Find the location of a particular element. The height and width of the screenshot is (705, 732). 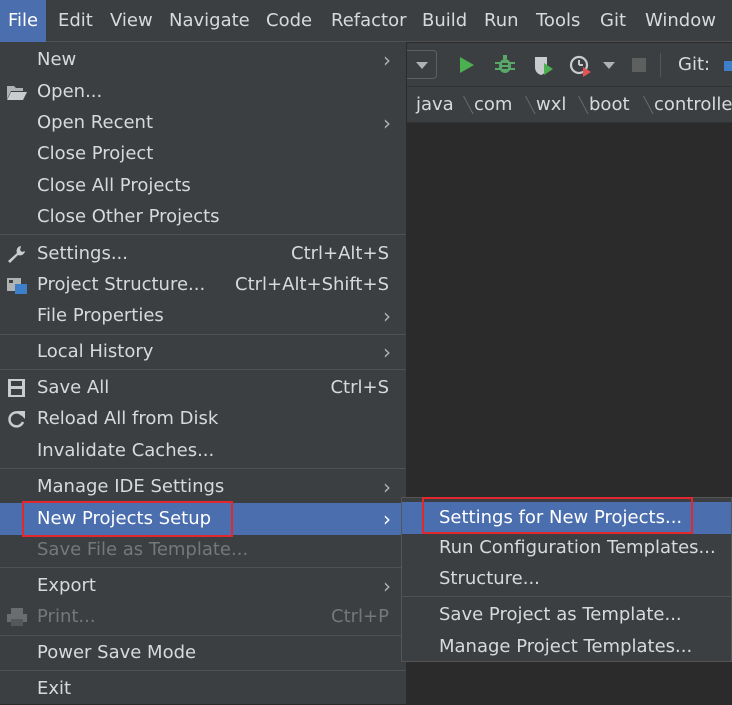

run-icon is located at coordinates (466, 65).